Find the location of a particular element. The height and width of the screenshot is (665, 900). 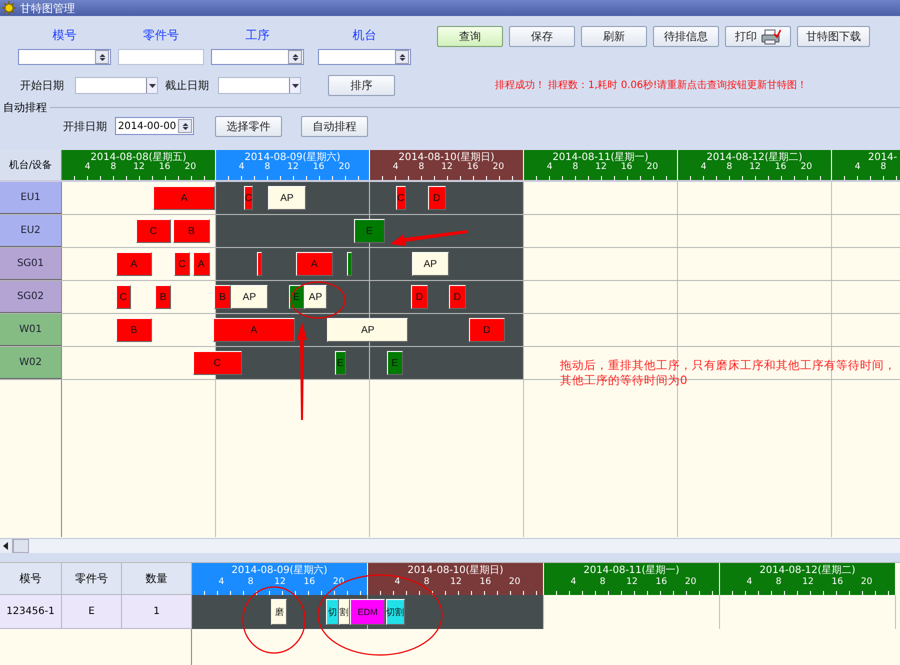

machine-label: SG01 is located at coordinates (31, 264).